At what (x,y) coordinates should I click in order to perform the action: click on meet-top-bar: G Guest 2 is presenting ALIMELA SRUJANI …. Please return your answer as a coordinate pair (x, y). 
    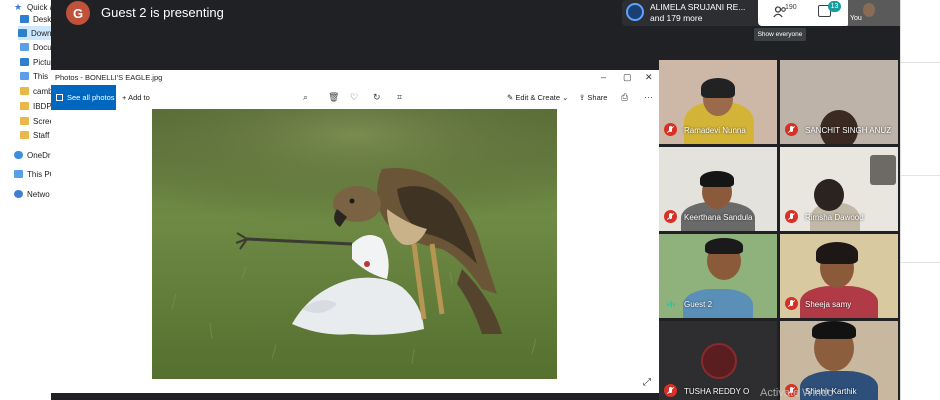
    Looking at the image, I should click on (475, 13).